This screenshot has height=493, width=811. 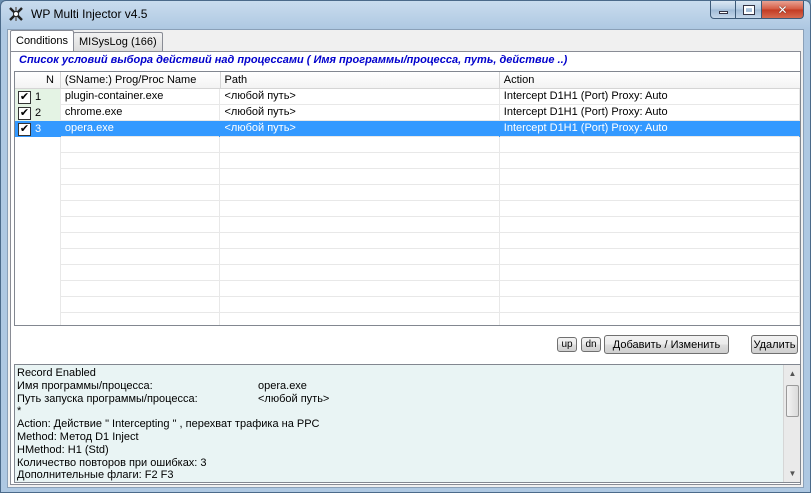 What do you see at coordinates (792, 373) in the screenshot?
I see `scroll-up-arrow-icon: ▲` at bounding box center [792, 373].